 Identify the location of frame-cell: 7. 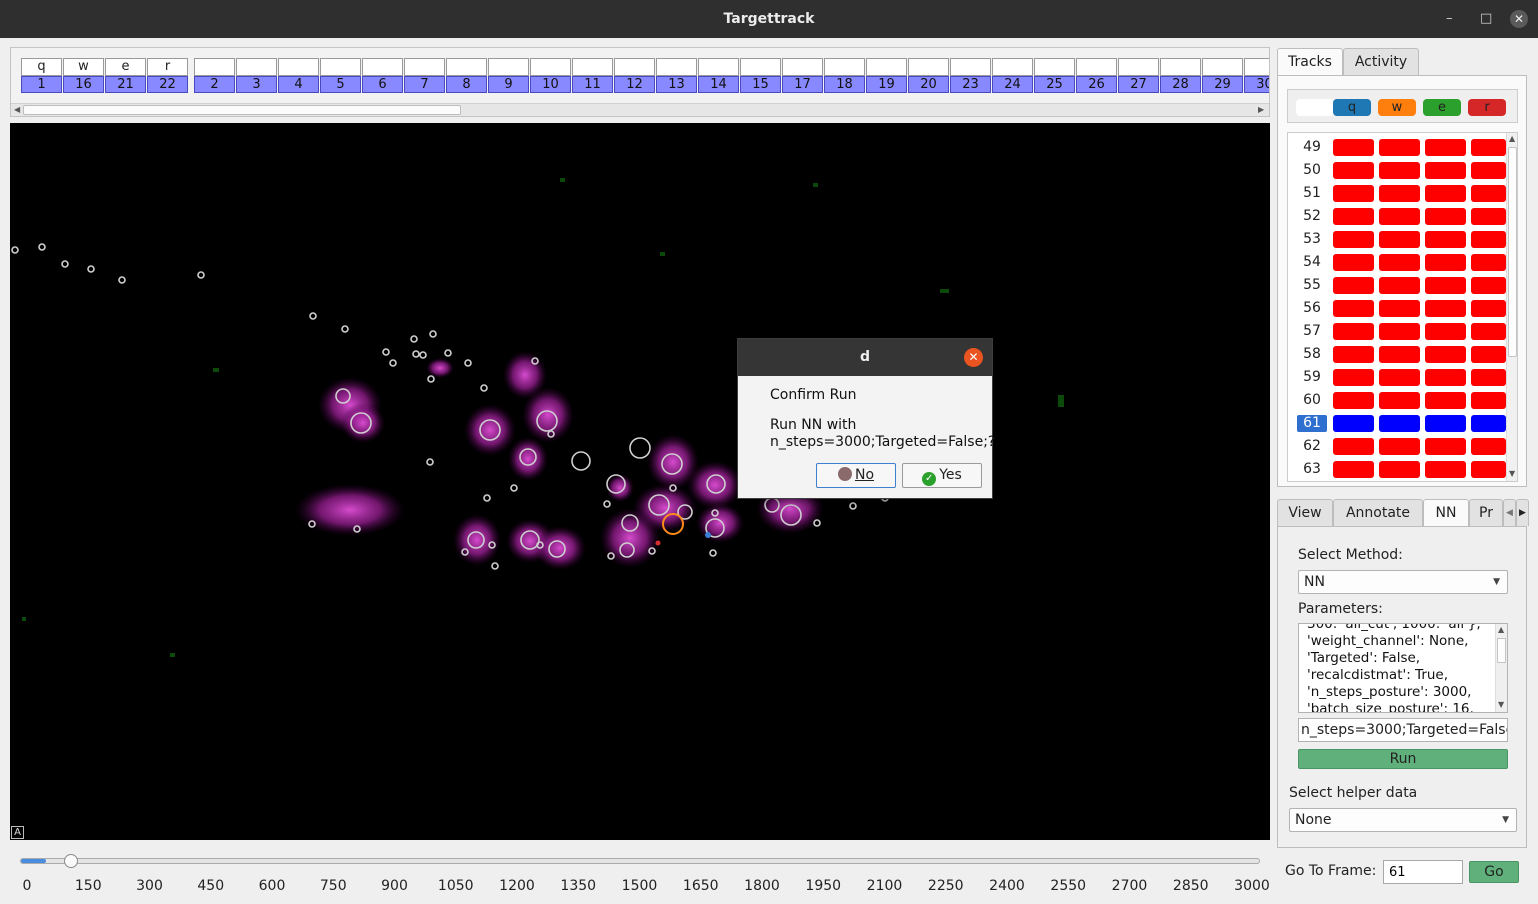
(425, 76).